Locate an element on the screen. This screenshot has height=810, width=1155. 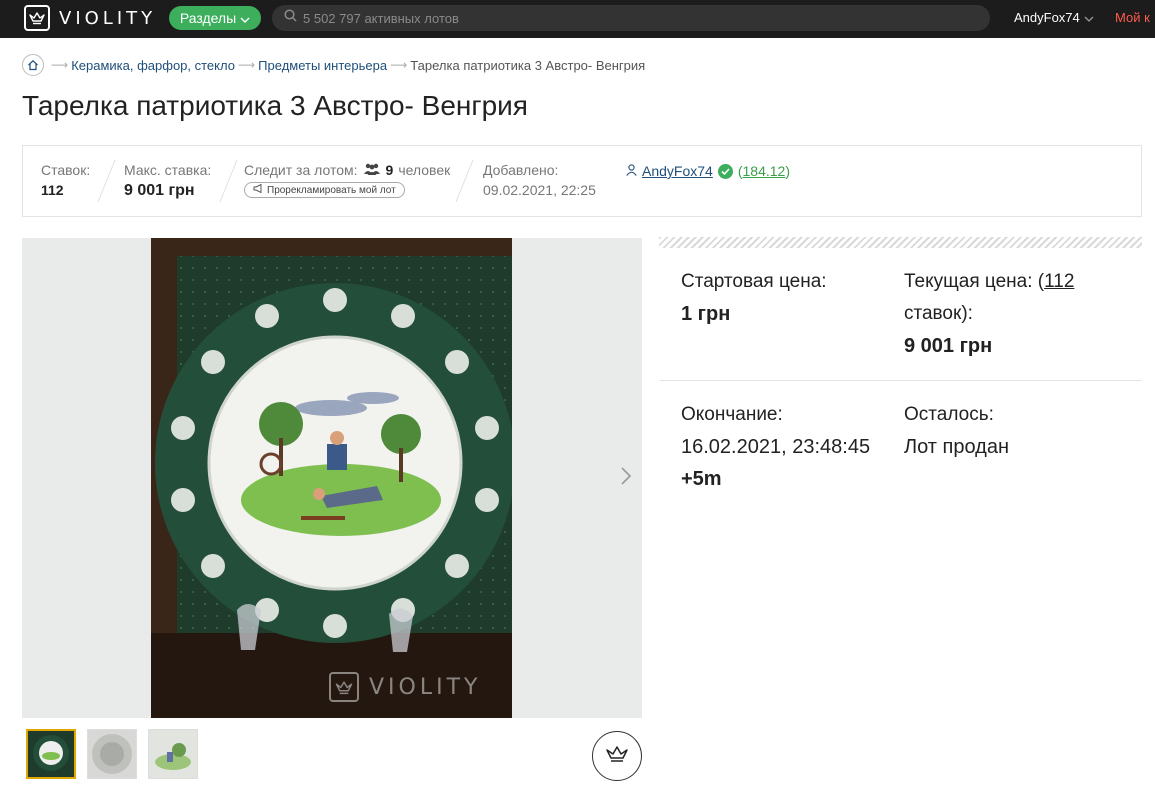
top-header: VIOLITY Разделы AndyFox74 Мой к is located at coordinates (577, 19).